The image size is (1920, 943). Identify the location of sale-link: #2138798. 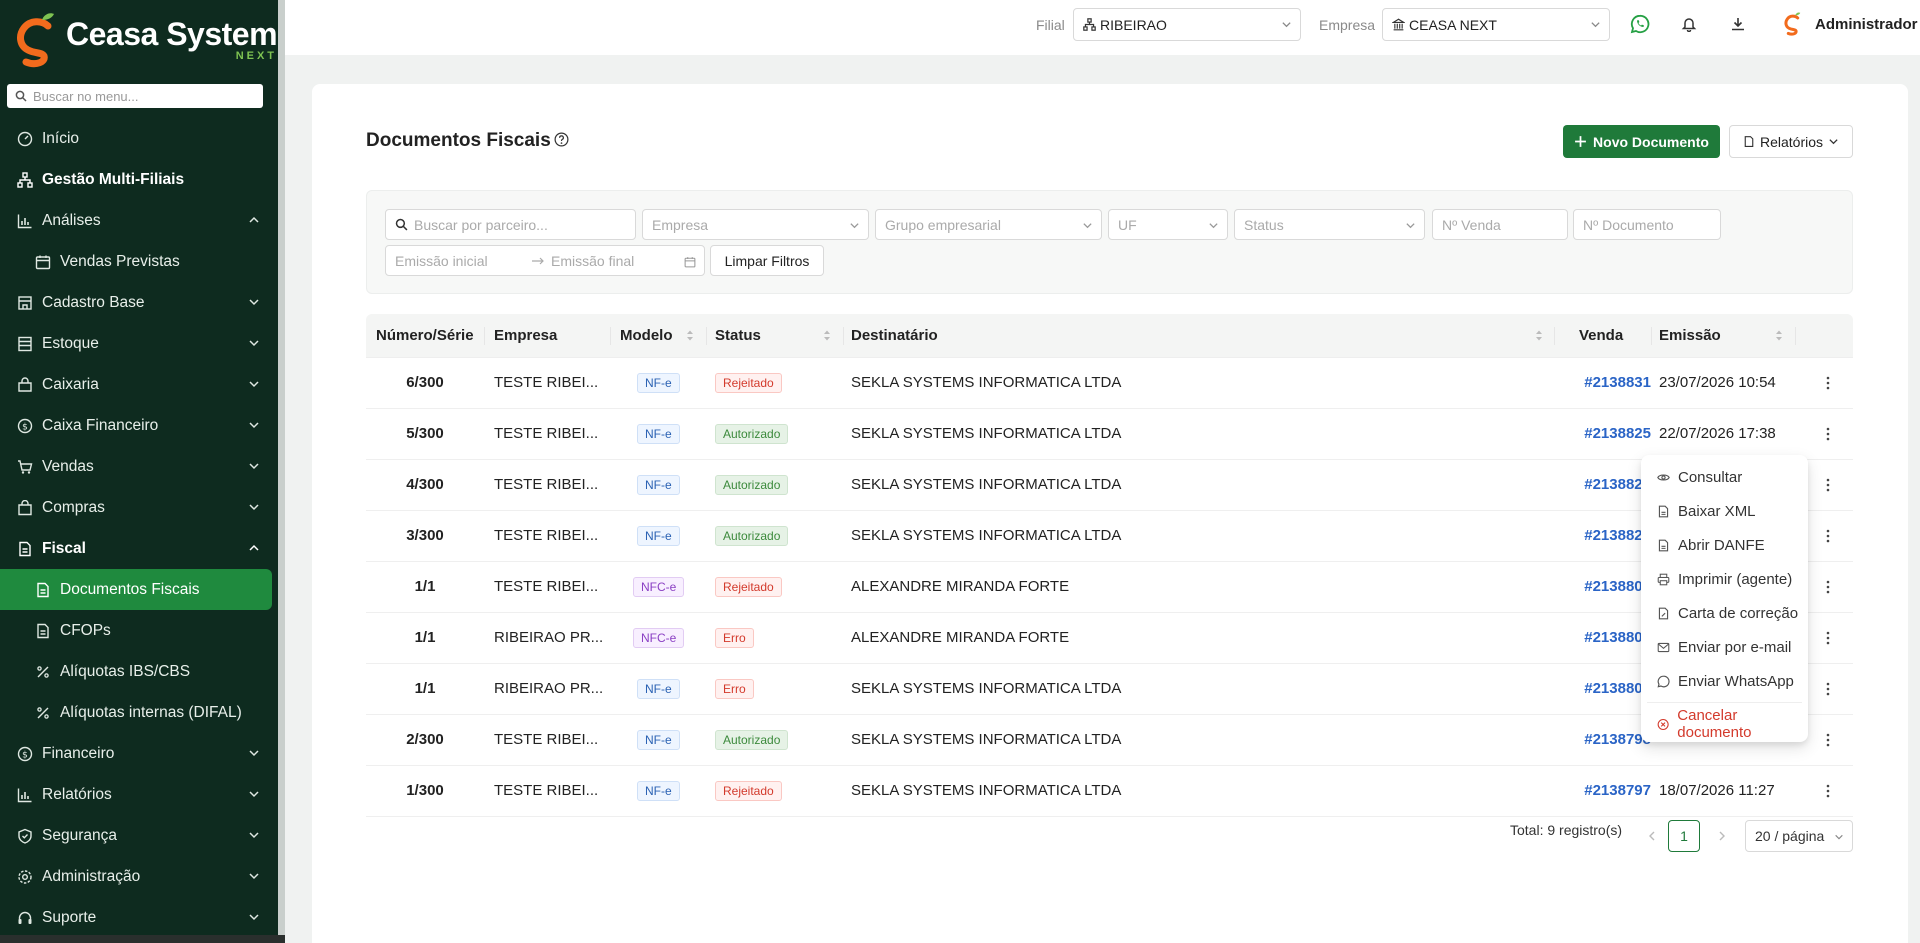
(1602, 739).